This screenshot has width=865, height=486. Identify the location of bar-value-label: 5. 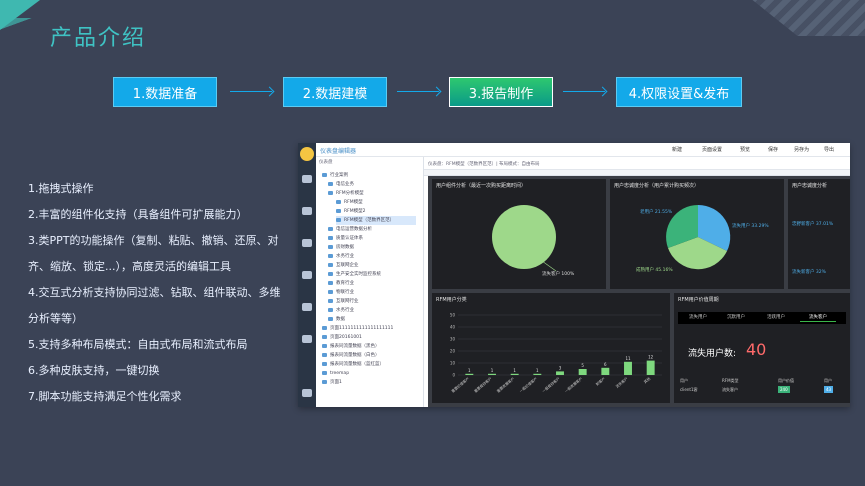
(582, 365).